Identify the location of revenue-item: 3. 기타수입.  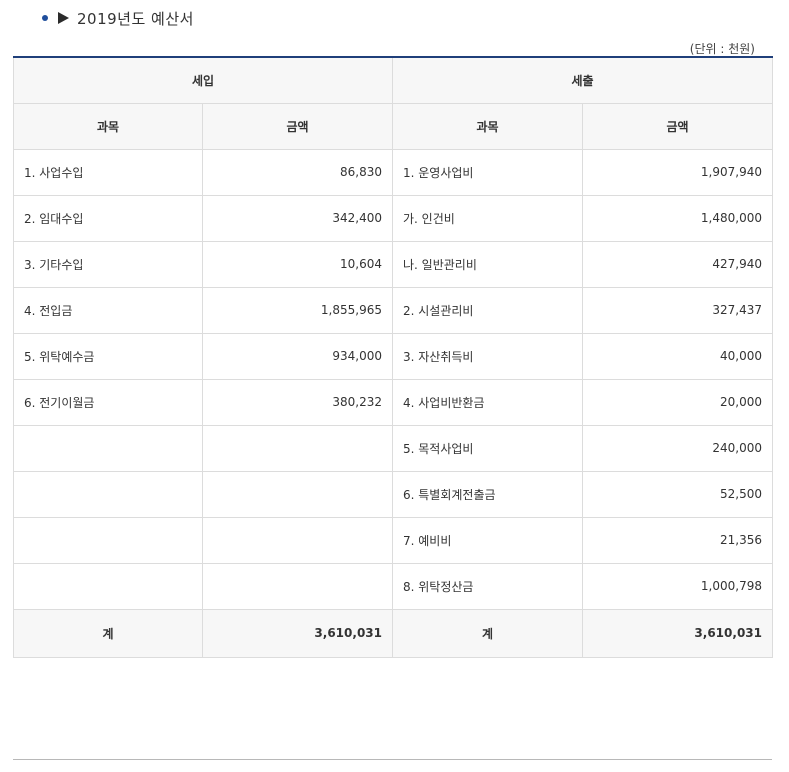
(108, 264).